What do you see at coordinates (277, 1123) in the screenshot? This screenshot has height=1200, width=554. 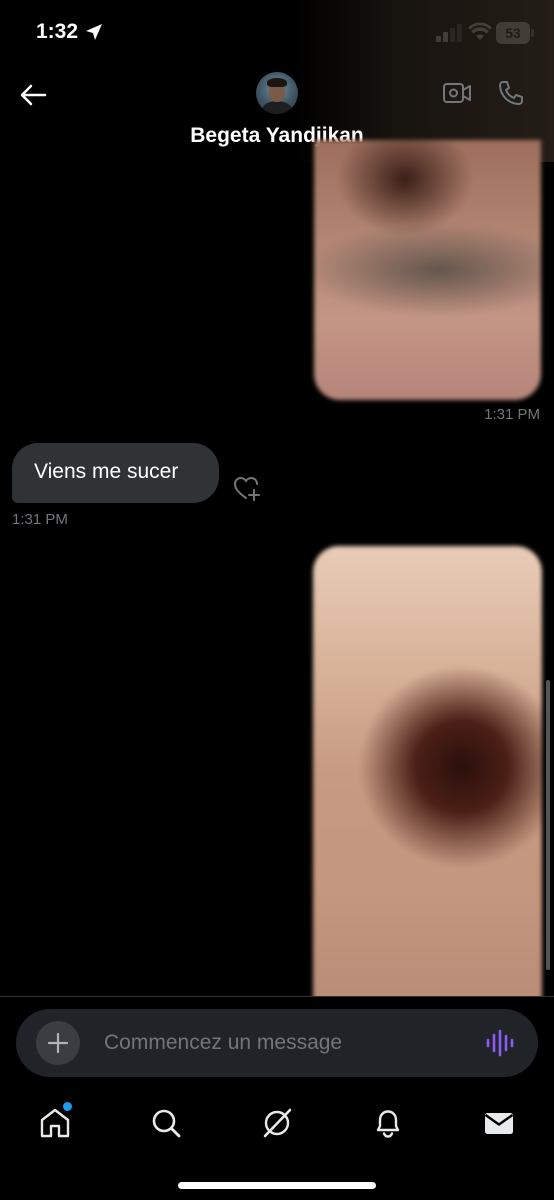 I see `grok-icon` at bounding box center [277, 1123].